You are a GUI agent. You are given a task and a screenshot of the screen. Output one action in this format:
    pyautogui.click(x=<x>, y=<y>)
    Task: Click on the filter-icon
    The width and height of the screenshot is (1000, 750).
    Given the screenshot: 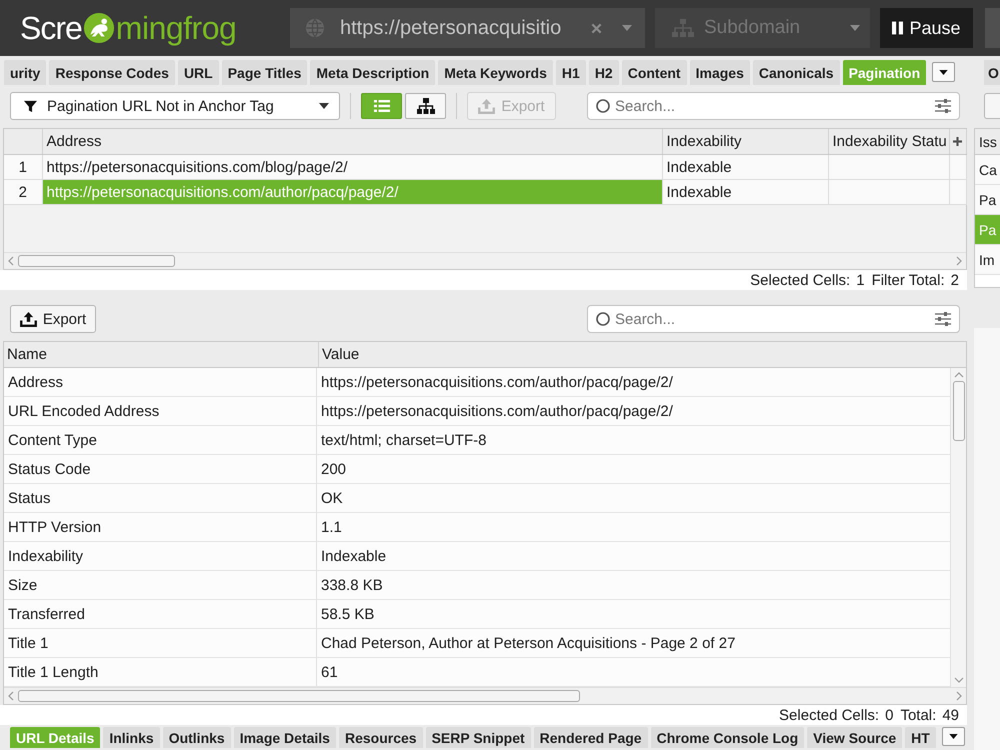 What is the action you would take?
    pyautogui.click(x=30, y=106)
    